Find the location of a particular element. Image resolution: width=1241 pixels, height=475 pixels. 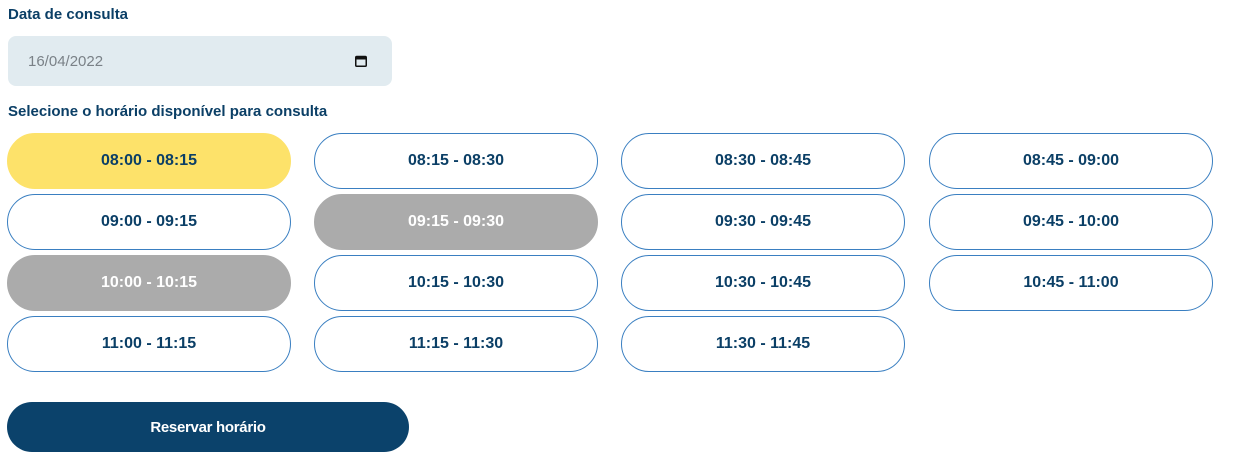

time-slot: 10:15 - 10:30 is located at coordinates (456, 283).